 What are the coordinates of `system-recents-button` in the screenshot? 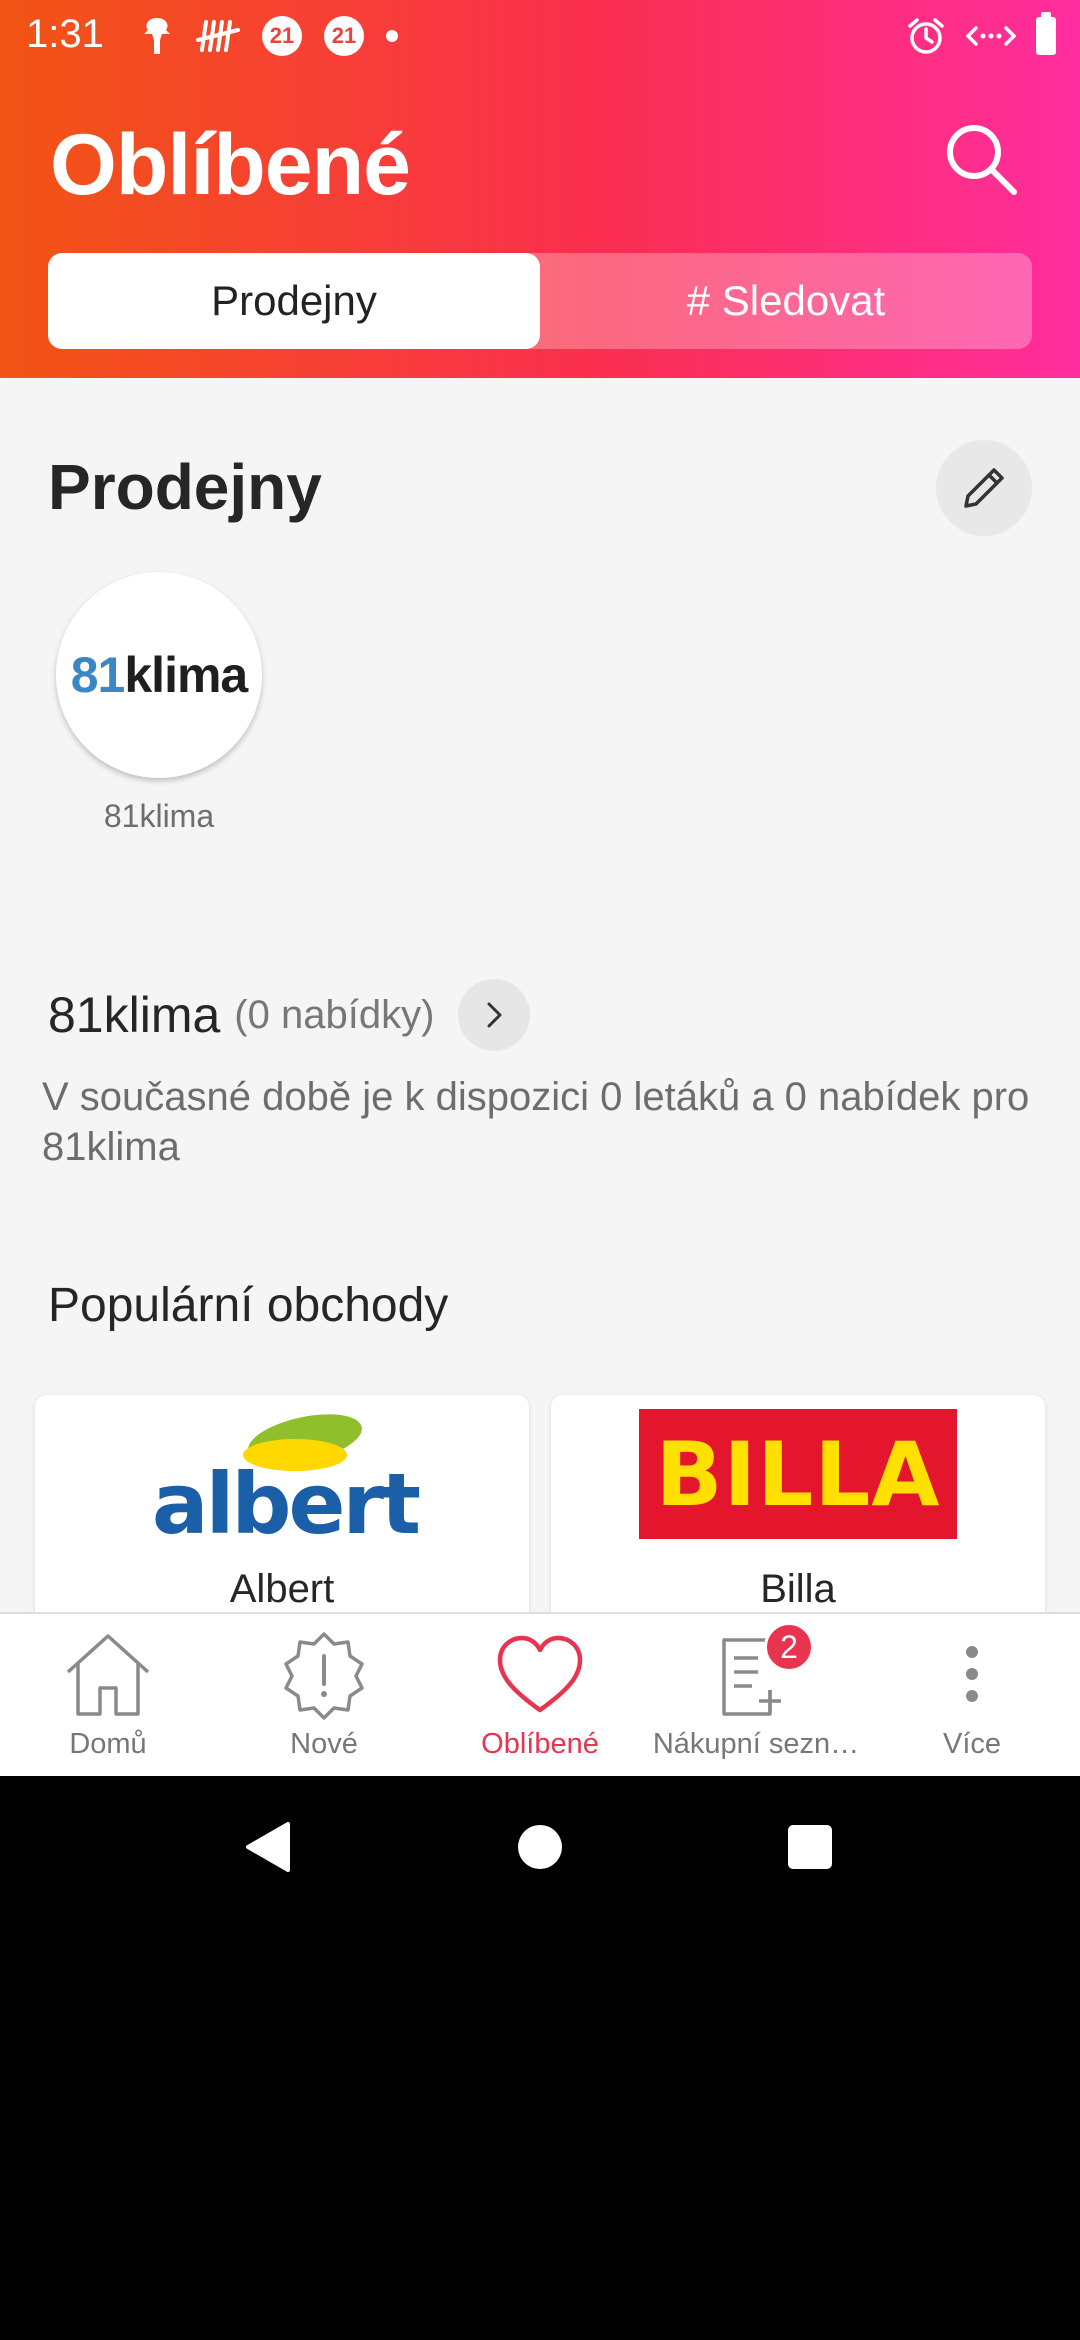 It's located at (810, 1847).